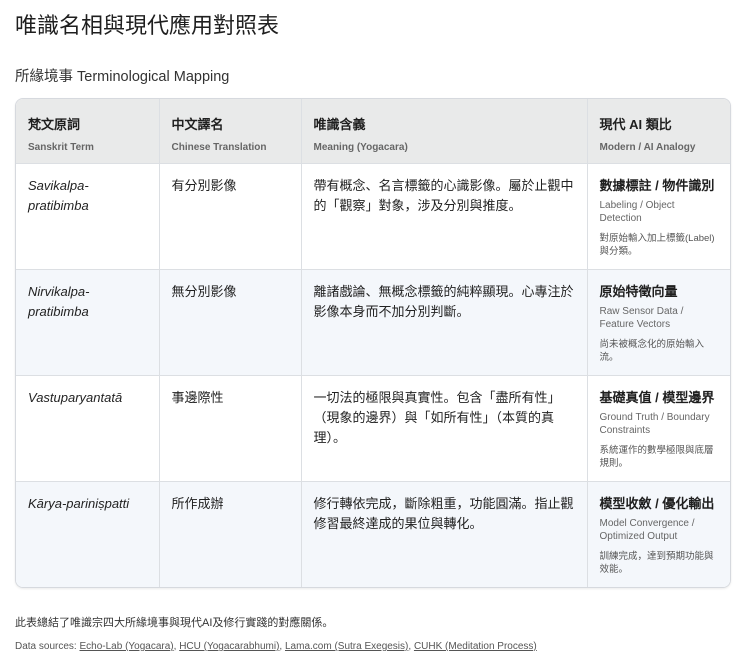 The width and height of the screenshot is (740, 655). Describe the element at coordinates (46, 646) in the screenshot. I see `sources-label: Data sources:` at that location.